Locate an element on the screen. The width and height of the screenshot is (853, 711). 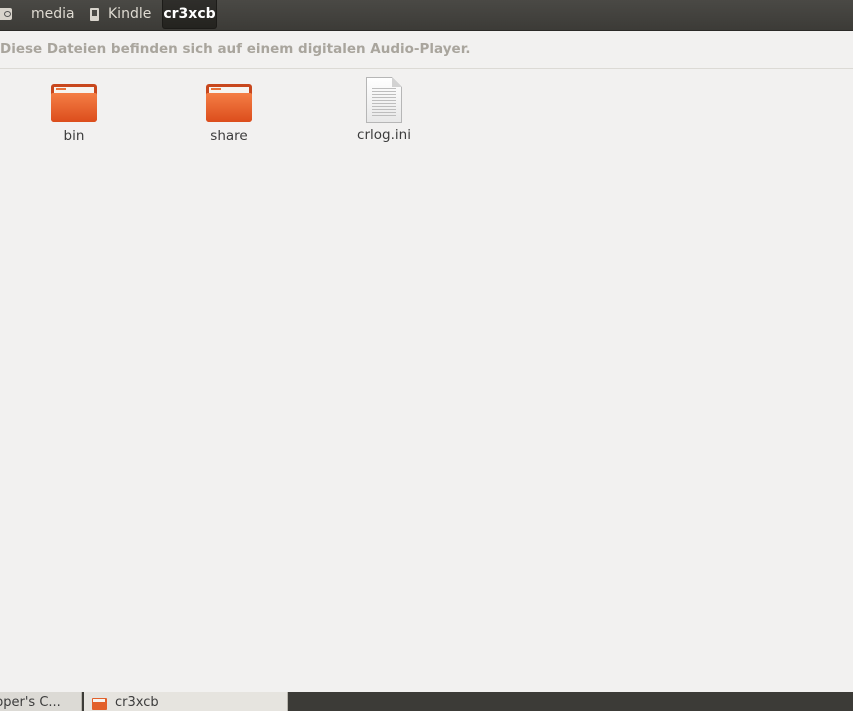
taskbar-item-cr3xcb: cr3xcb is located at coordinates (186, 701).